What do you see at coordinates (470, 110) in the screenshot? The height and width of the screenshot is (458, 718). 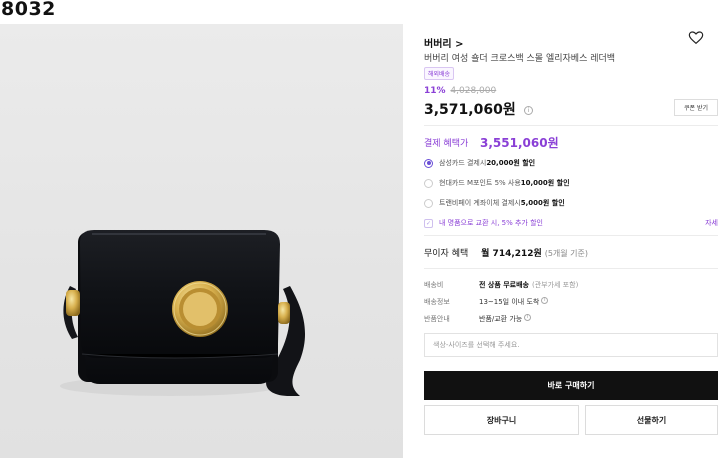 I see `sale-price: 3,571,060원` at bounding box center [470, 110].